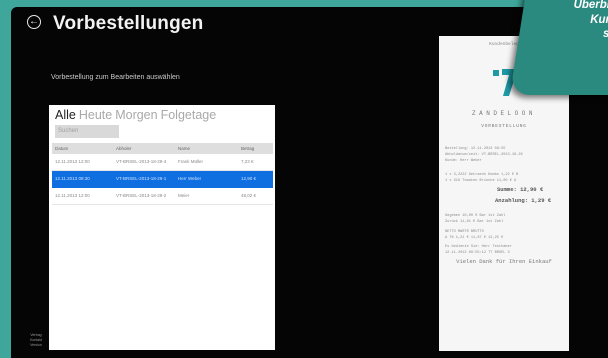 The image size is (608, 358). What do you see at coordinates (128, 23) in the screenshot?
I see `page-title: Vorbestellungen` at bounding box center [128, 23].